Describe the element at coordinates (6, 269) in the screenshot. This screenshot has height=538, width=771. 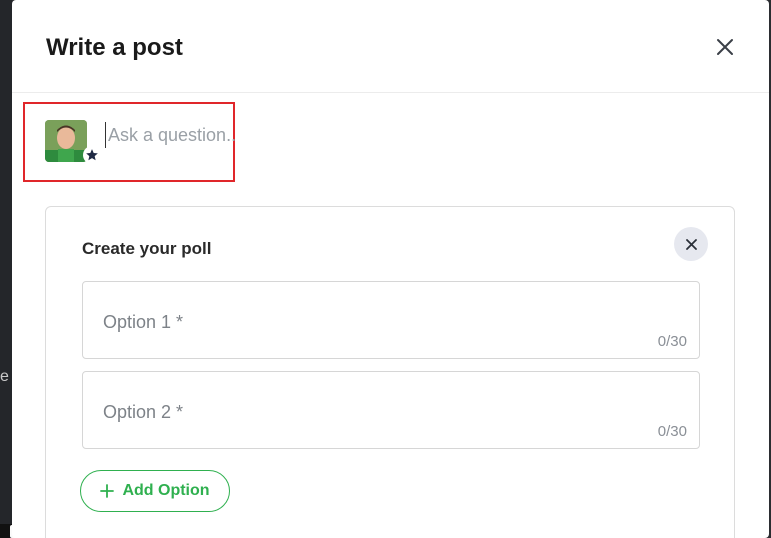
I see `background-panel` at that location.